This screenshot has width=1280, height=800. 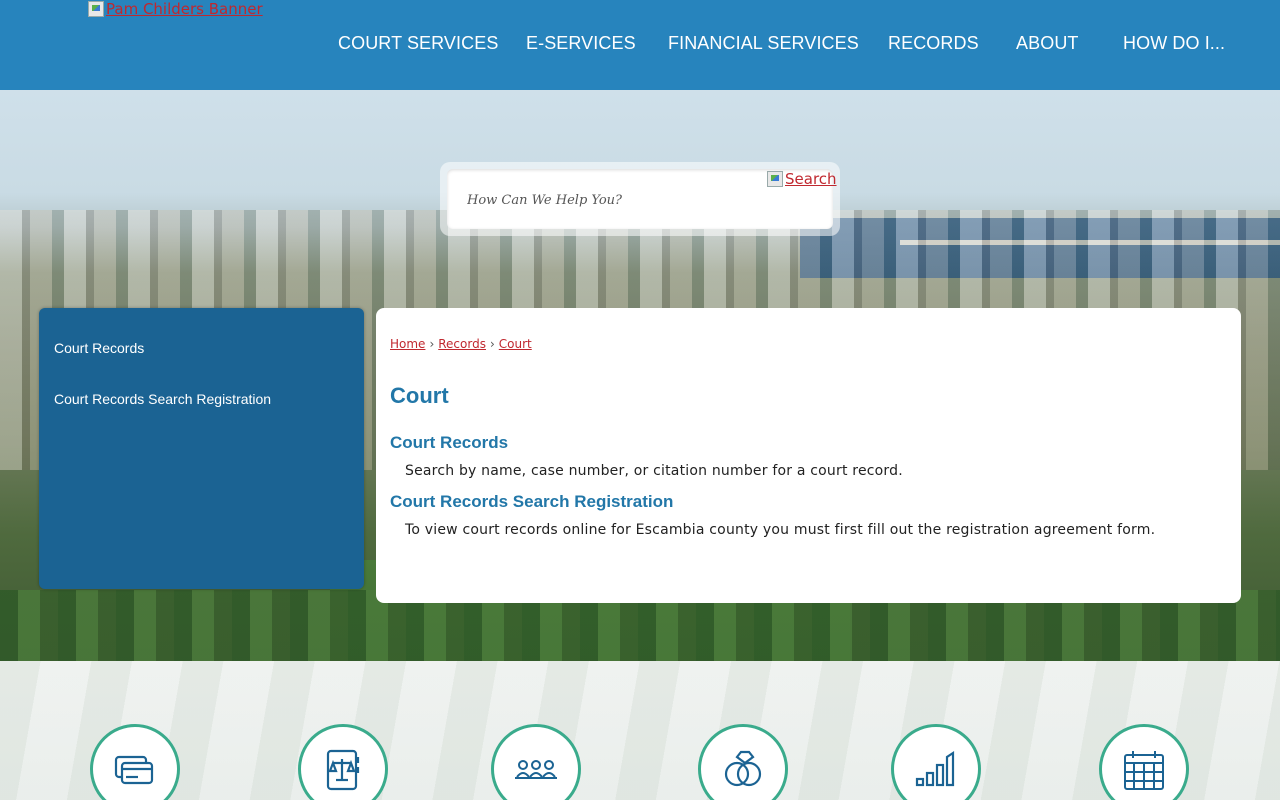 I want to click on credit-card-icon, so click(x=134, y=770).